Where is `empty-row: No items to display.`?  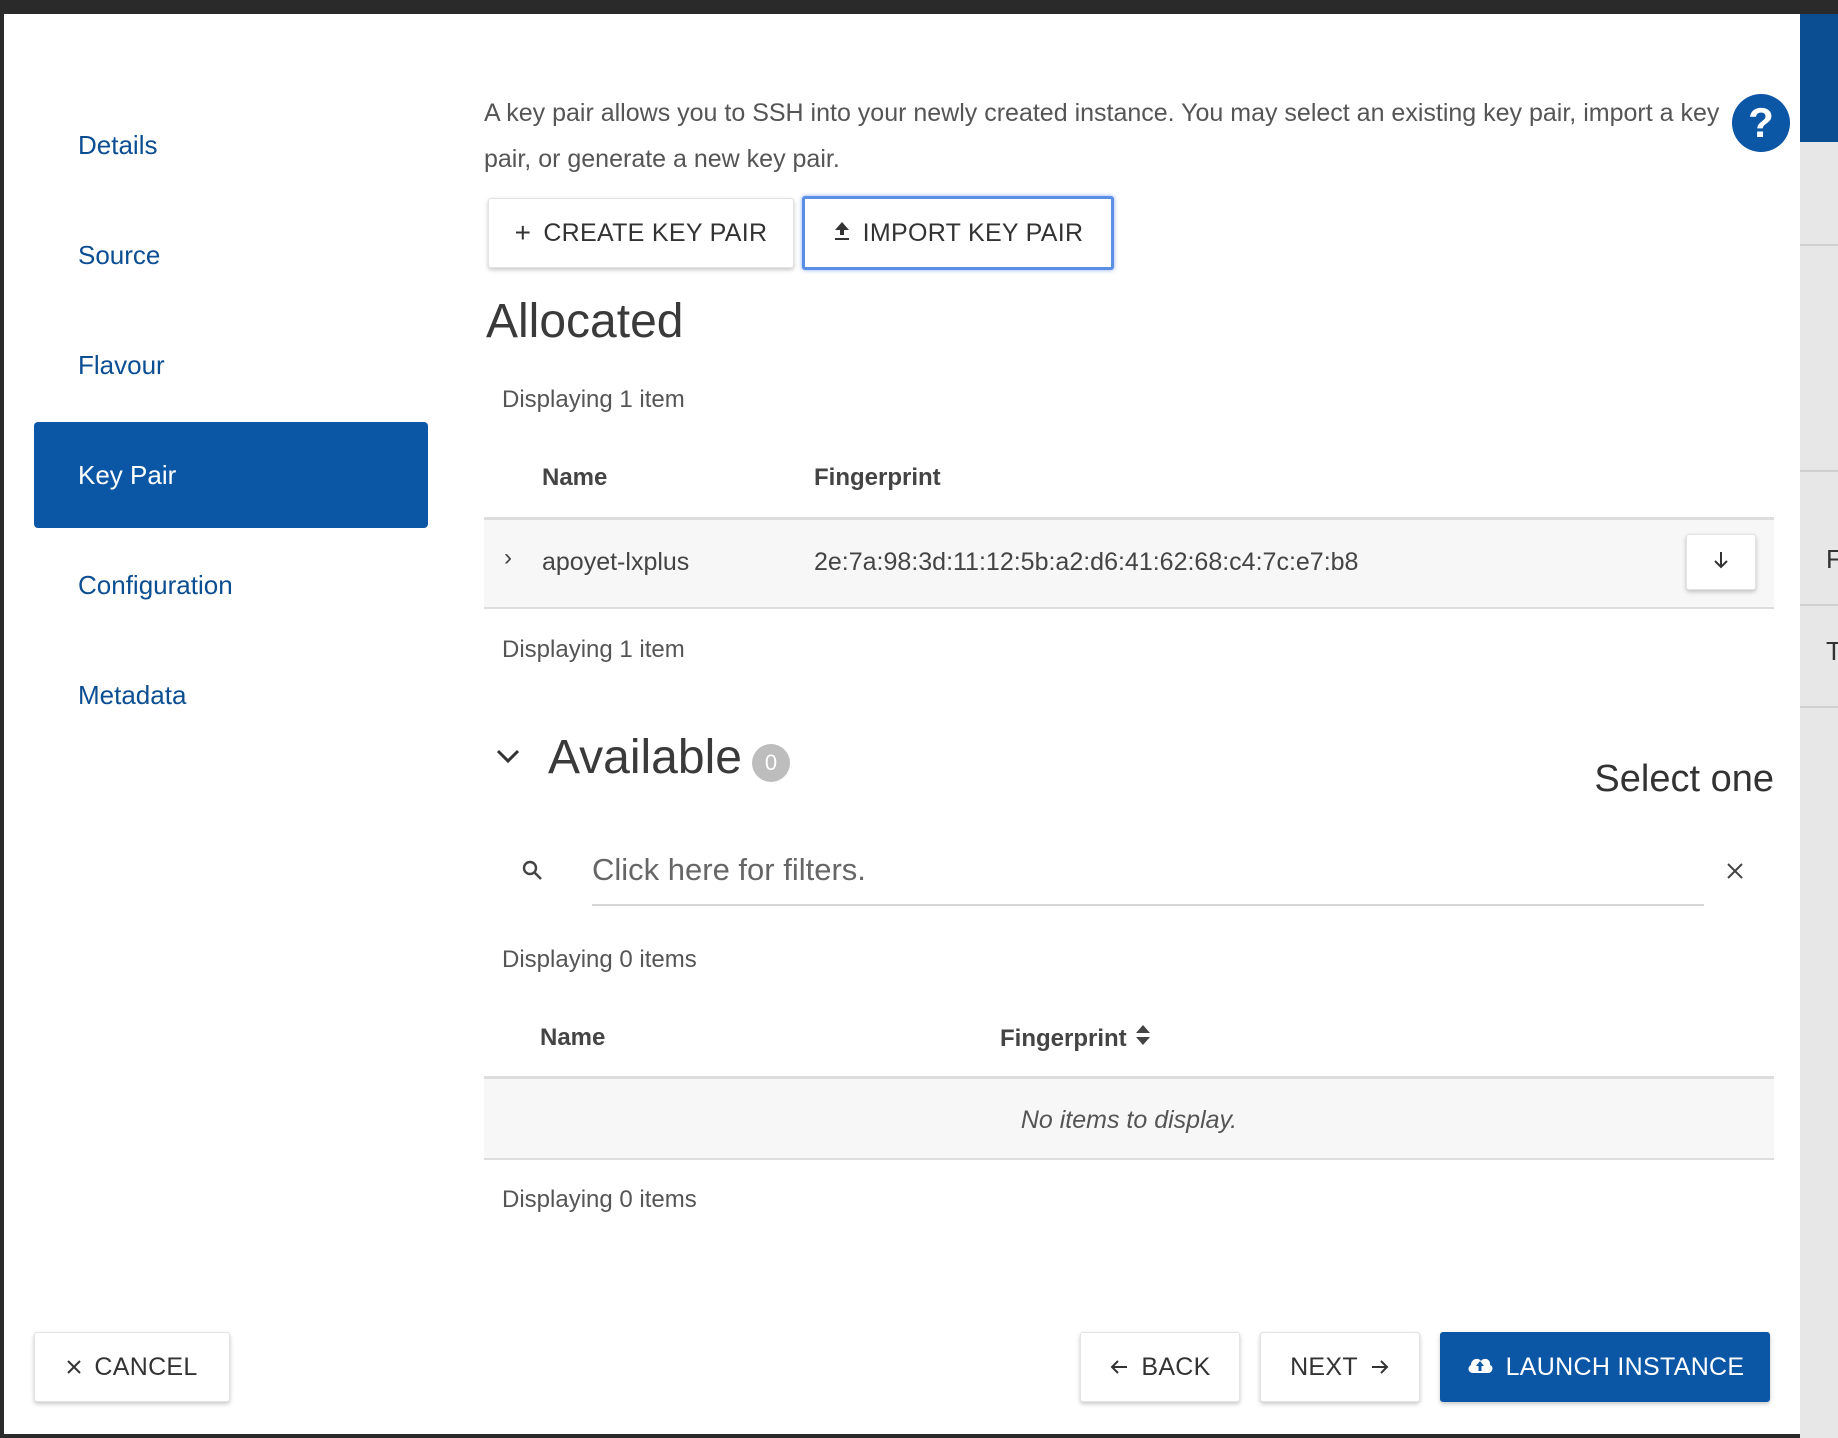 empty-row: No items to display. is located at coordinates (1129, 1118).